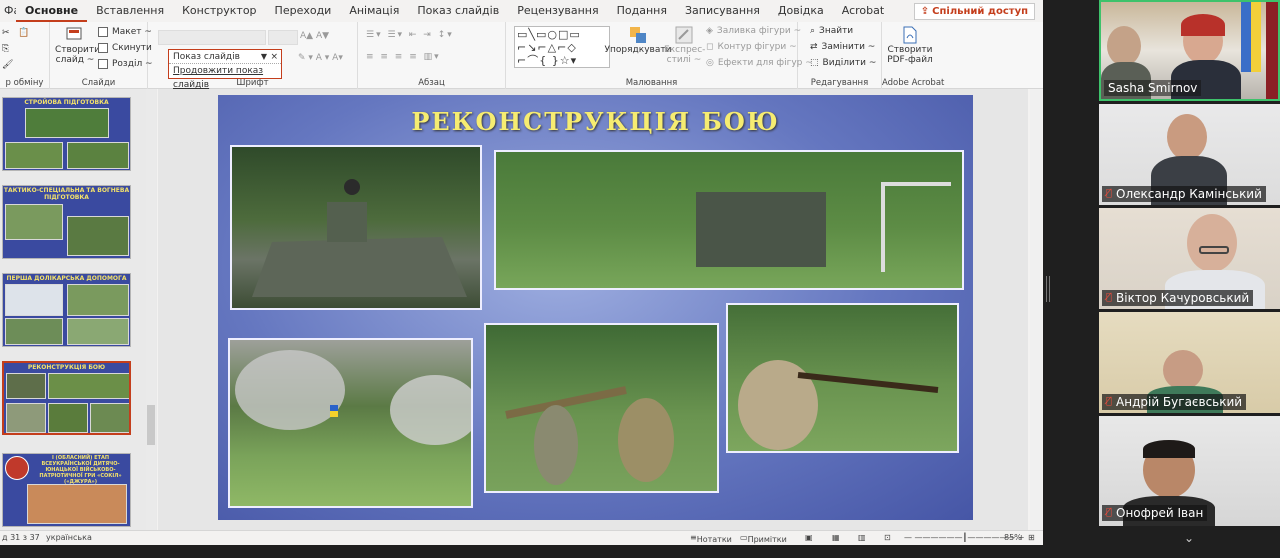  I want to click on close-icon: ×, so click(274, 57).